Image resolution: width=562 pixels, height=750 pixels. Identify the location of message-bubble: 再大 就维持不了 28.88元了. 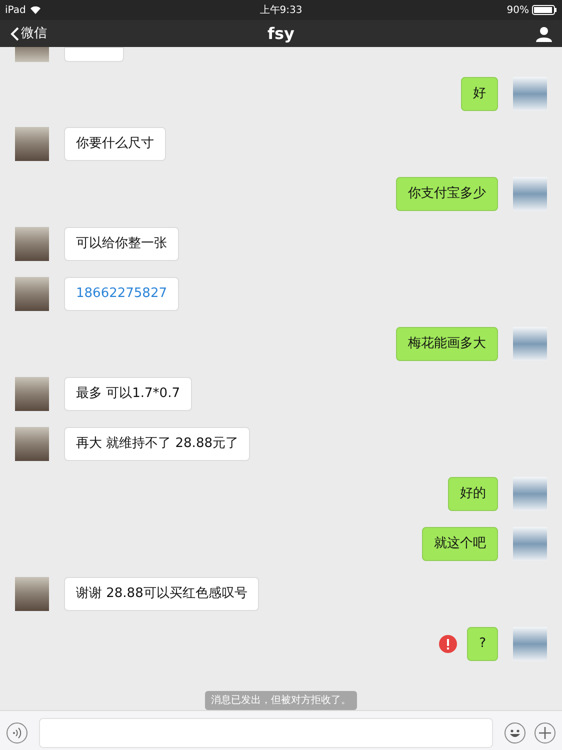
(157, 444).